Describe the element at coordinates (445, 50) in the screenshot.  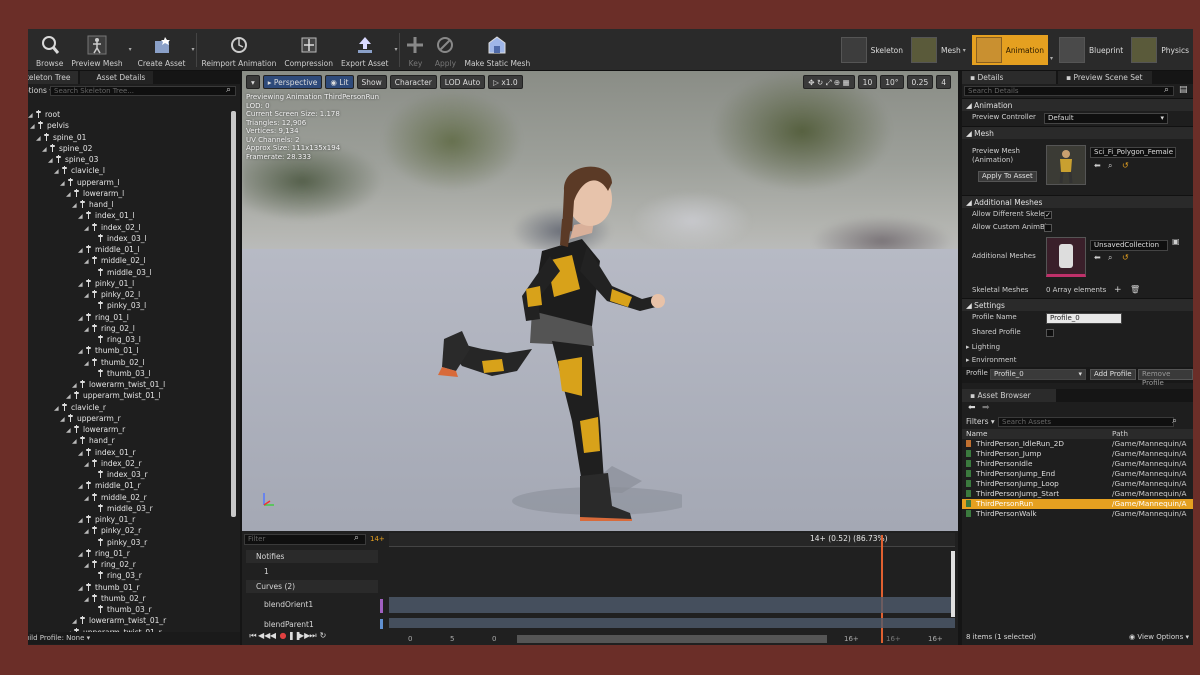
I see `apply-button: Apply` at that location.